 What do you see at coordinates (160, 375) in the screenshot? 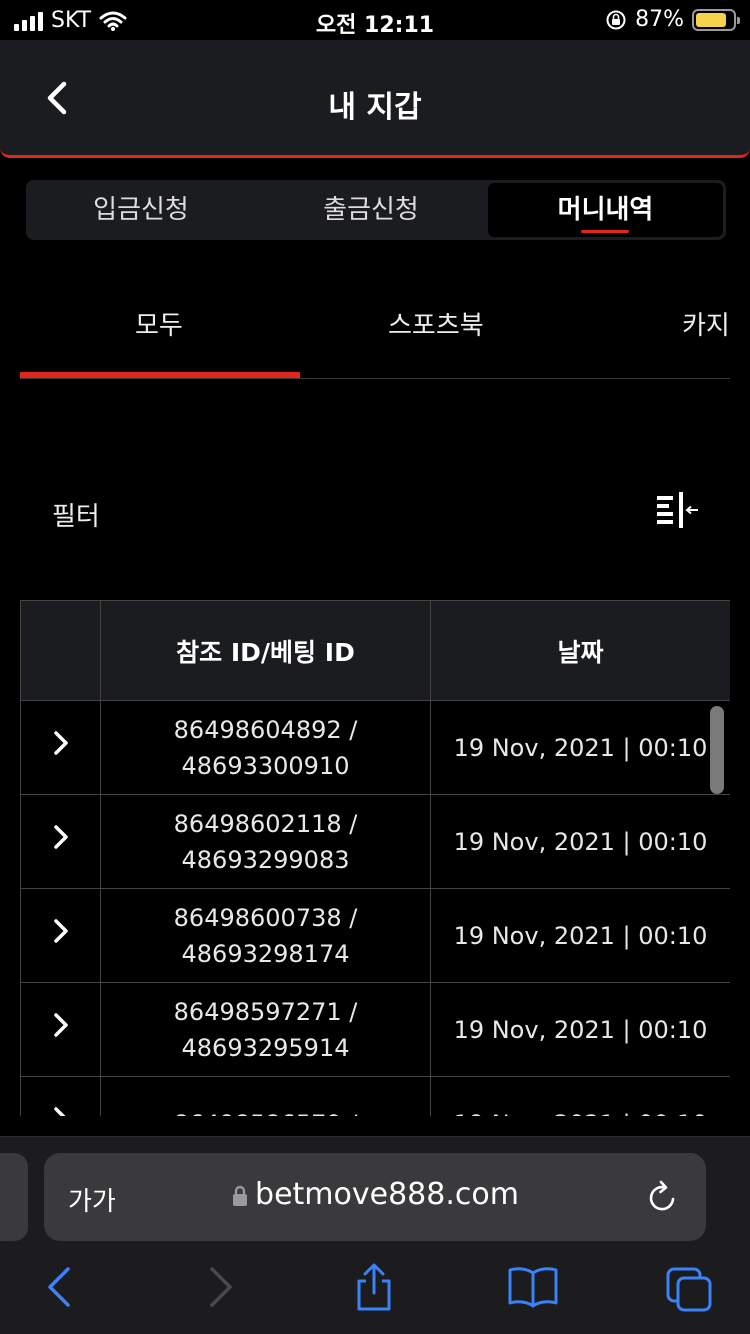
I see `category-active-indicator` at bounding box center [160, 375].